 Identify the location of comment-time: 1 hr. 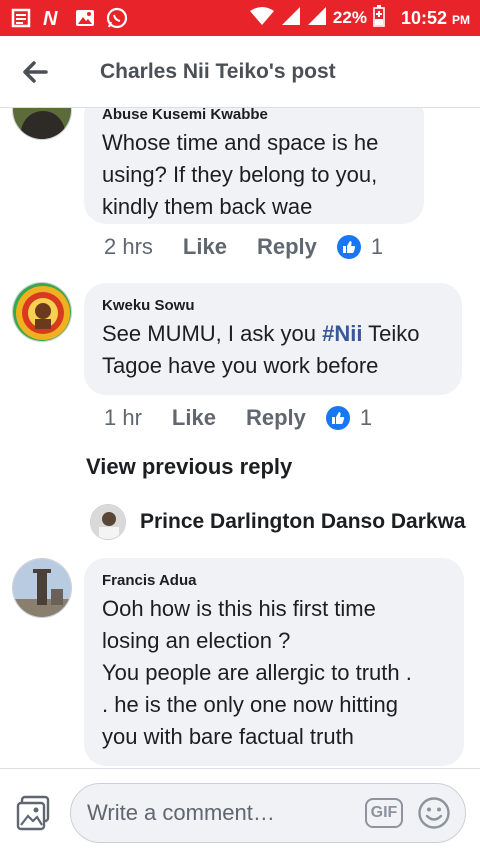
(123, 418).